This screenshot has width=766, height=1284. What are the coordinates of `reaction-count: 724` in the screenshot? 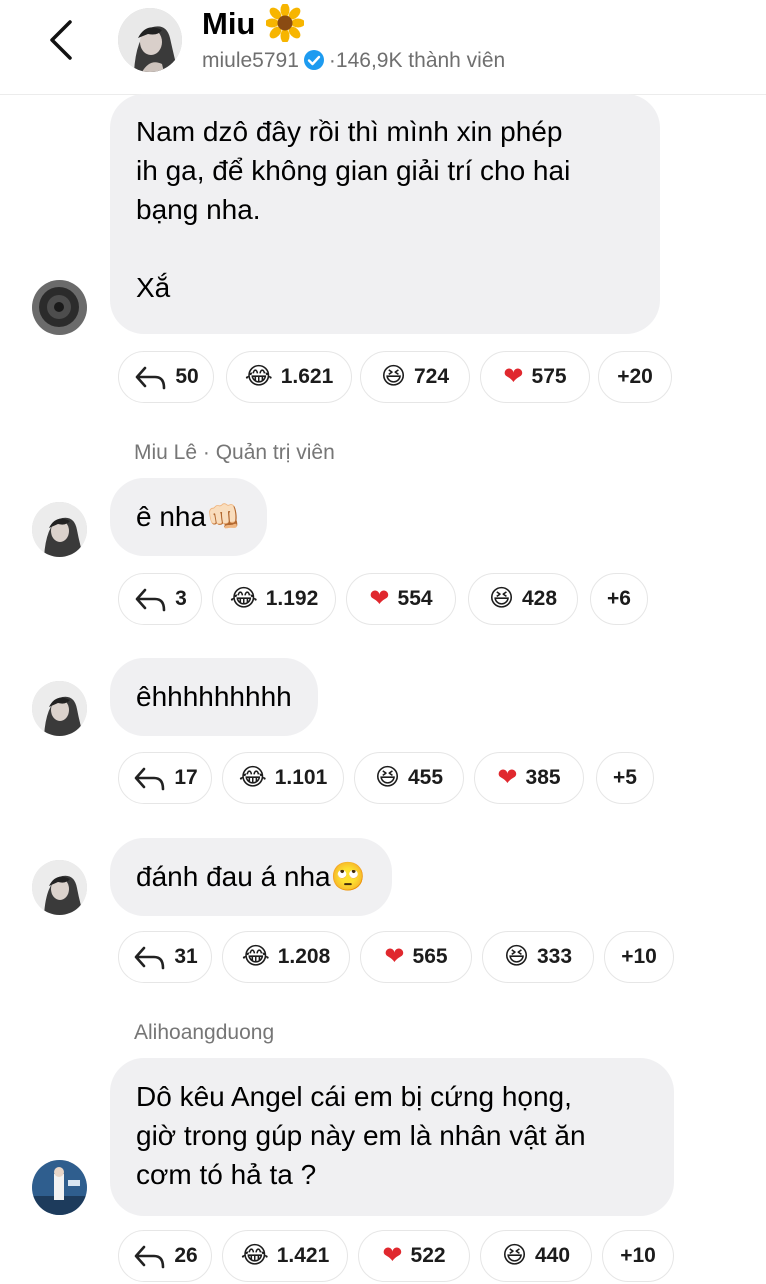 It's located at (431, 376).